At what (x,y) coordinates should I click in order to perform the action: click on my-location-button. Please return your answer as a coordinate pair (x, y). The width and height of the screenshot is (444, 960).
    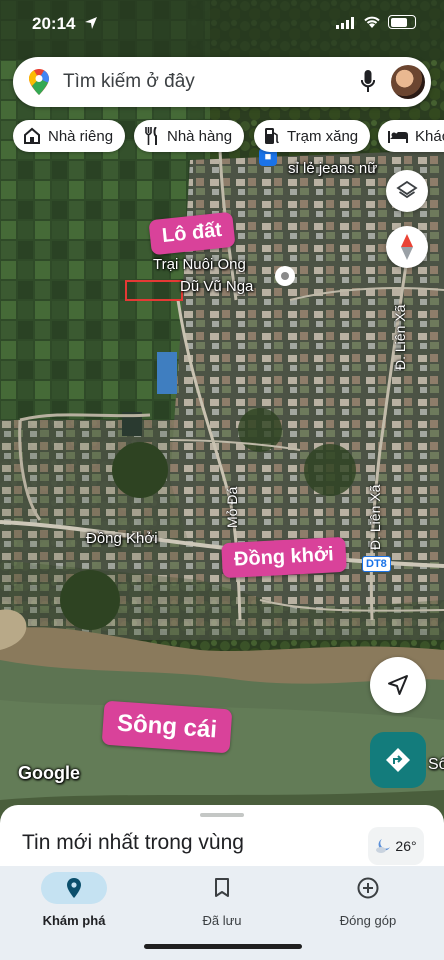
    Looking at the image, I should click on (398, 685).